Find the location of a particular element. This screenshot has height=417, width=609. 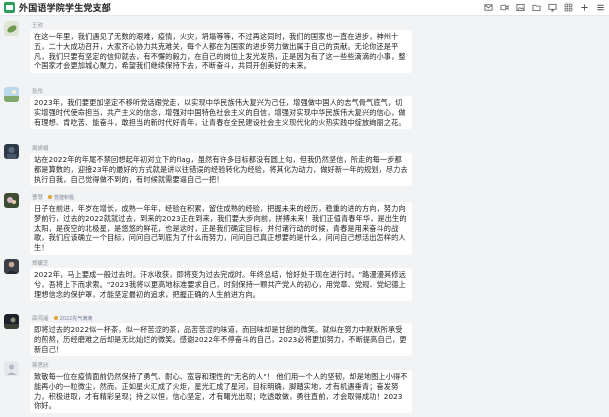

sender-name: 郑婕芝 is located at coordinates (40, 264).